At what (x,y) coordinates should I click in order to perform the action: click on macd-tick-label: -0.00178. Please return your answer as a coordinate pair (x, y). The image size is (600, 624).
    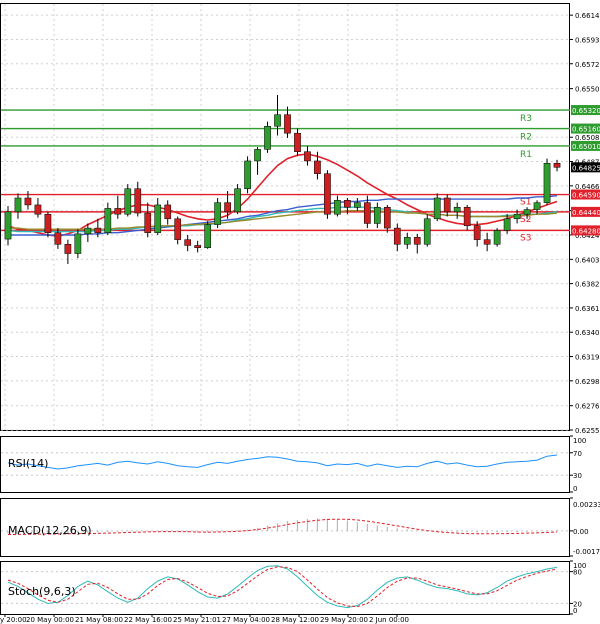
    Looking at the image, I should click on (586, 552).